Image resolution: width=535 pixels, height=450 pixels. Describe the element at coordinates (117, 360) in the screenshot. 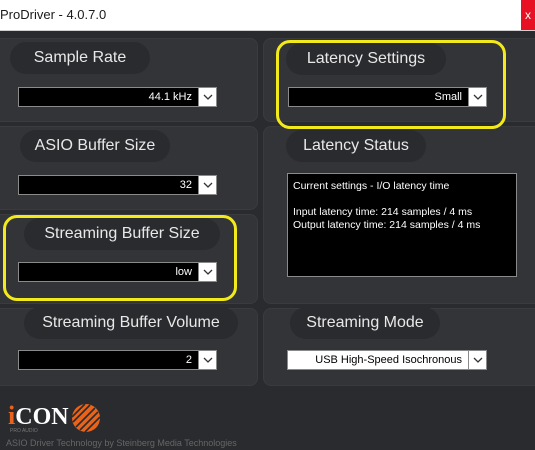

I see `streaming-buffer-volume-select: 2` at that location.